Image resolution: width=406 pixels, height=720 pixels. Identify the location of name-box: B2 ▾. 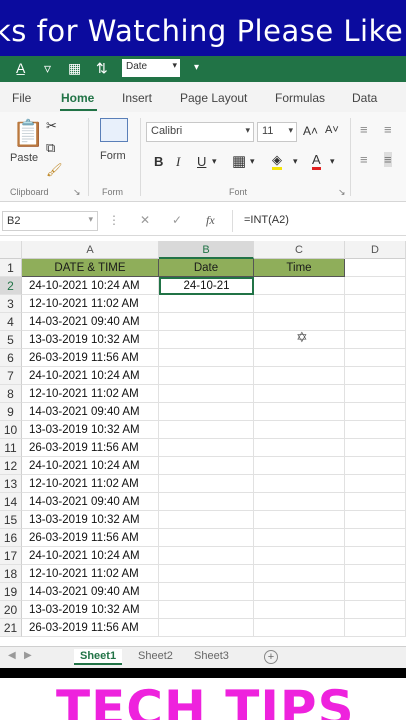
(50, 221).